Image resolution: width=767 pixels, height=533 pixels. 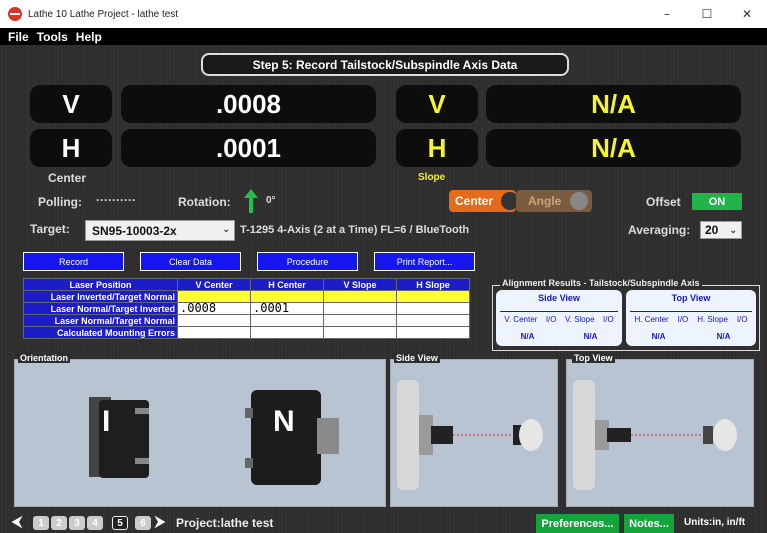 I want to click on step-1-button: 1, so click(x=41, y=523).